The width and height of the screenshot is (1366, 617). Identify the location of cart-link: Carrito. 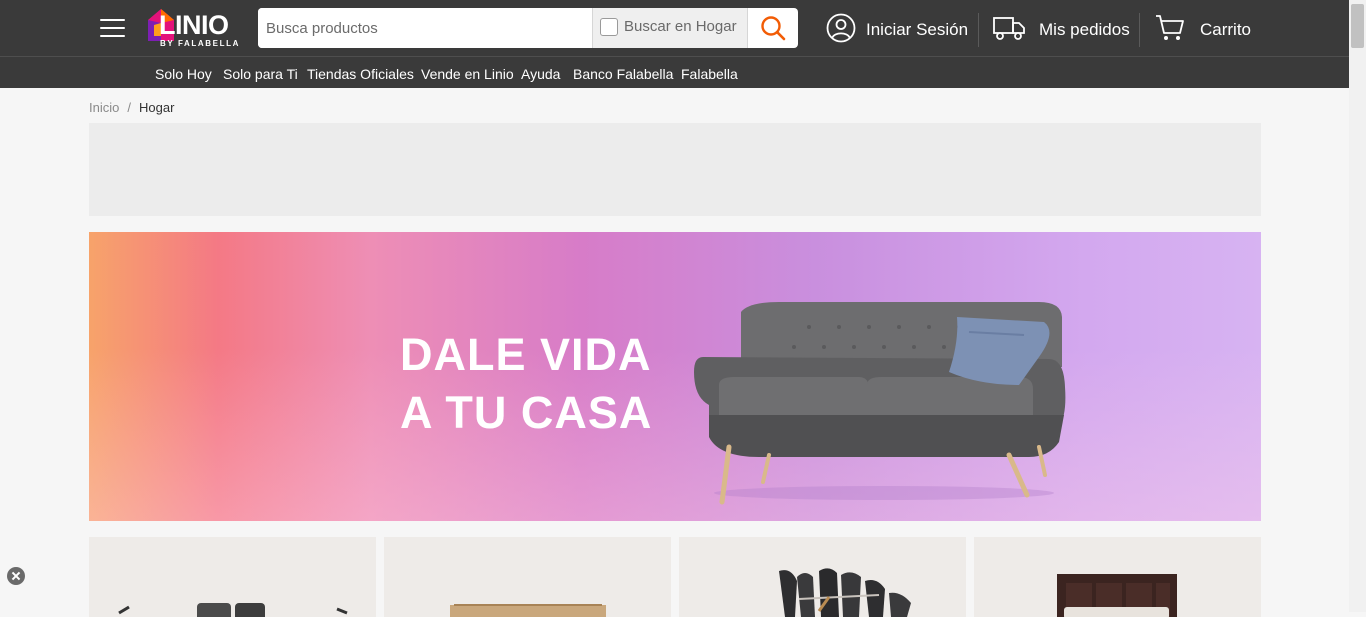
(1205, 29).